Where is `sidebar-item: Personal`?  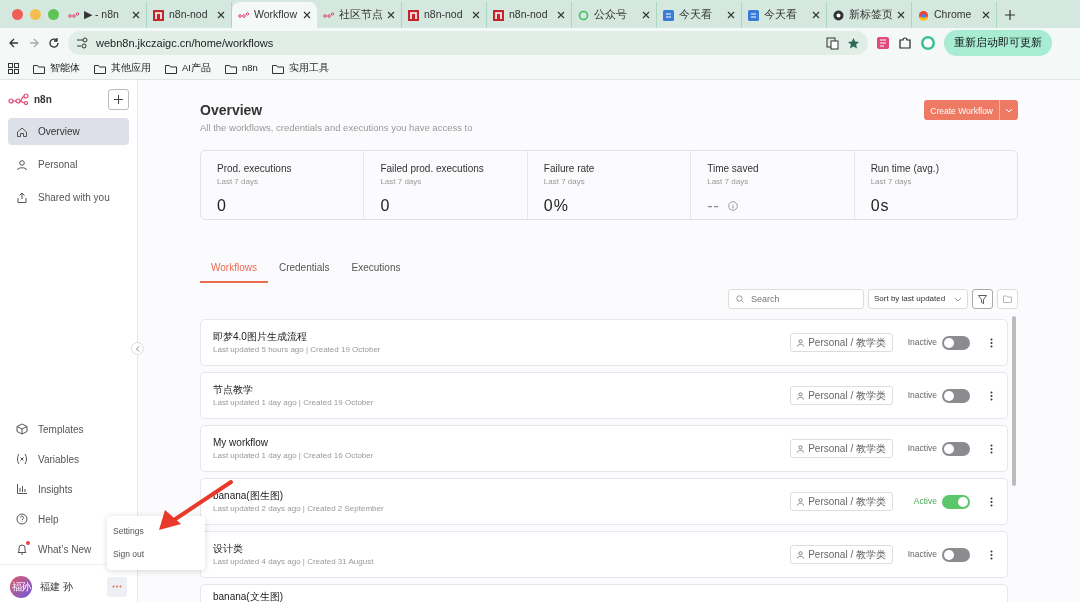 sidebar-item: Personal is located at coordinates (68, 164).